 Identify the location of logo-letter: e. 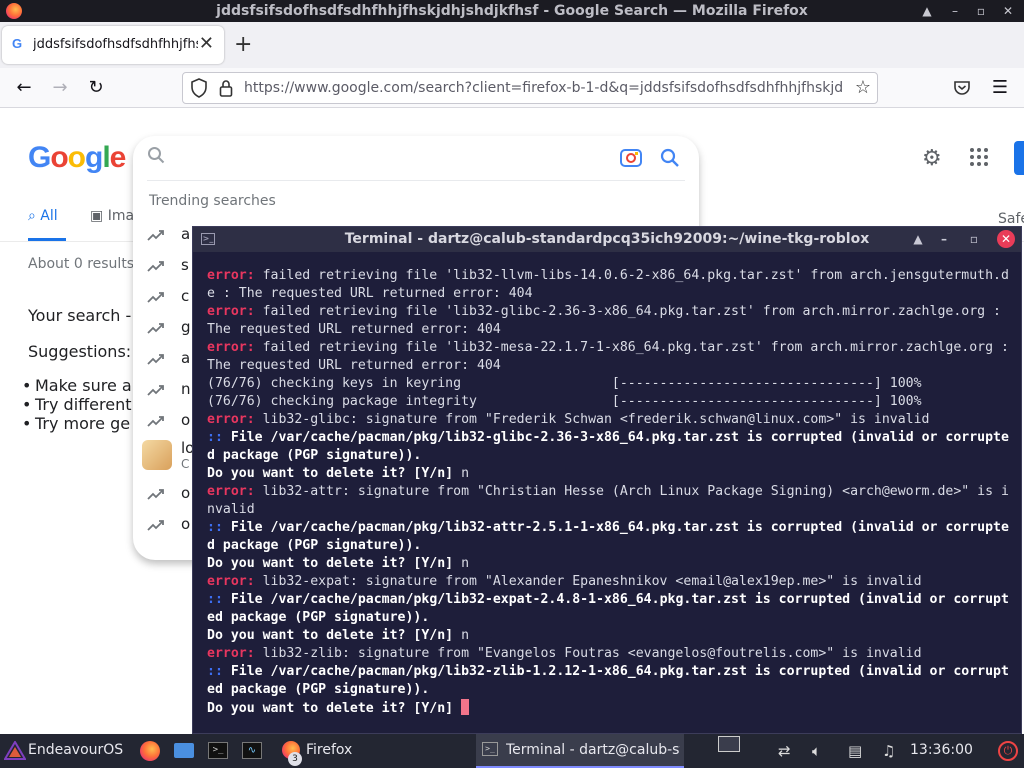
(118, 157).